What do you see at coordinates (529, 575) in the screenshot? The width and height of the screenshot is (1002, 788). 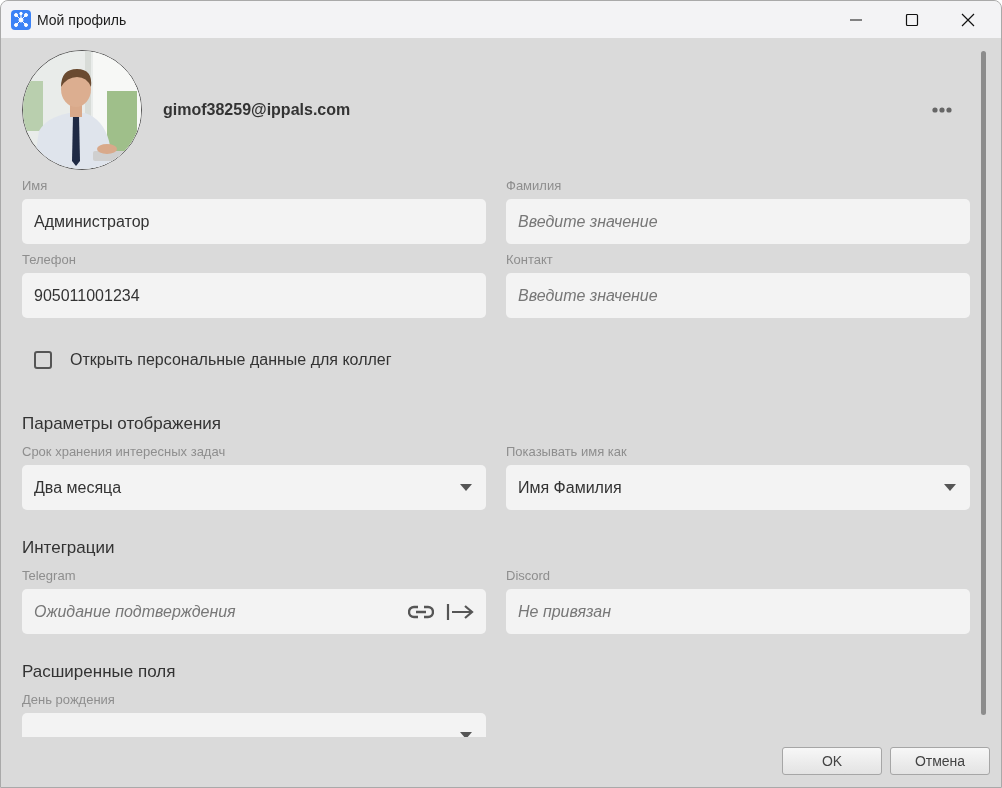 I see `field-label: Discord` at bounding box center [529, 575].